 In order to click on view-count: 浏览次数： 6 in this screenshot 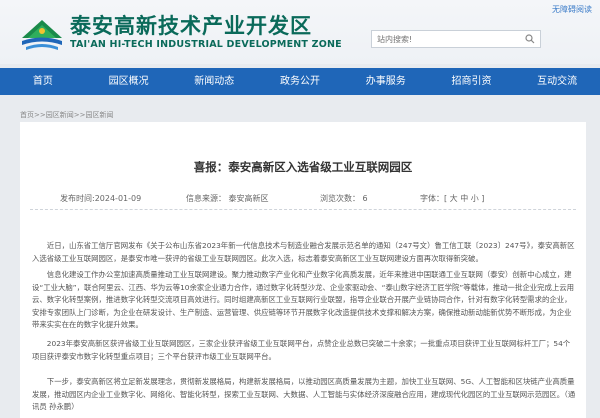, I will do `click(344, 198)`.